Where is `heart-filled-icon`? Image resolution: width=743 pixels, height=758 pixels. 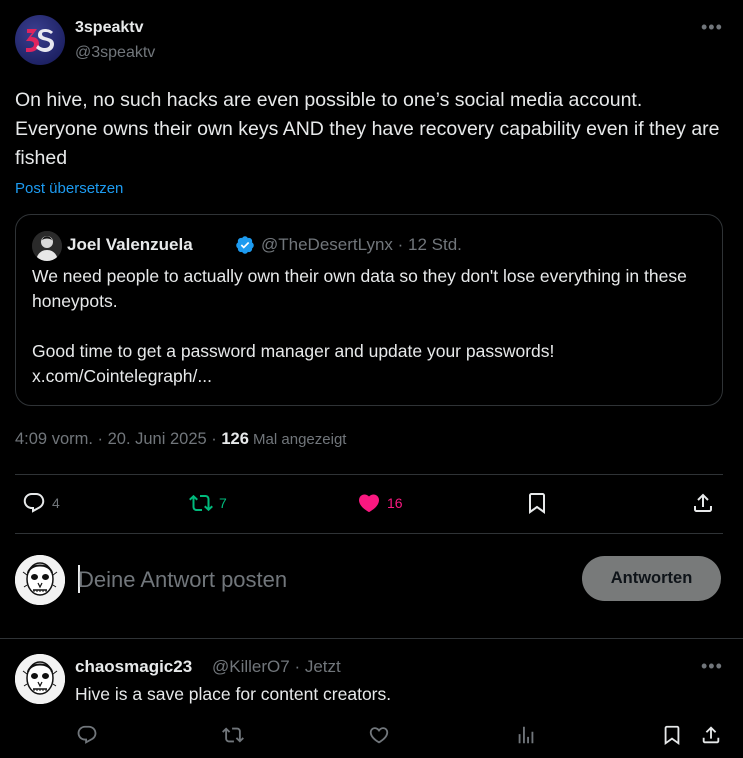 heart-filled-icon is located at coordinates (369, 503).